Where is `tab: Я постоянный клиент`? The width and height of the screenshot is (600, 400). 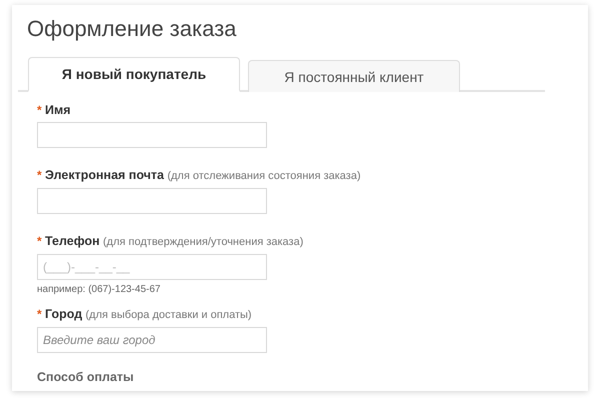 tab: Я постоянный клиент is located at coordinates (354, 76).